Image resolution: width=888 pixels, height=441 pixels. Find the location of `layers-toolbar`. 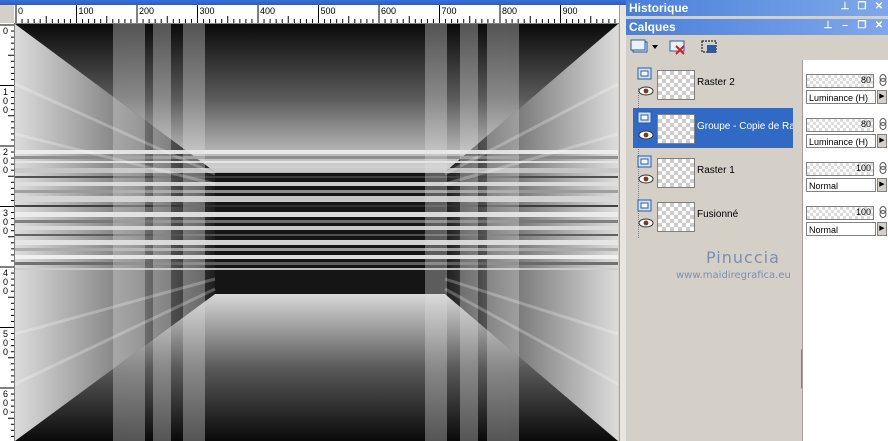

layers-toolbar is located at coordinates (757, 47).